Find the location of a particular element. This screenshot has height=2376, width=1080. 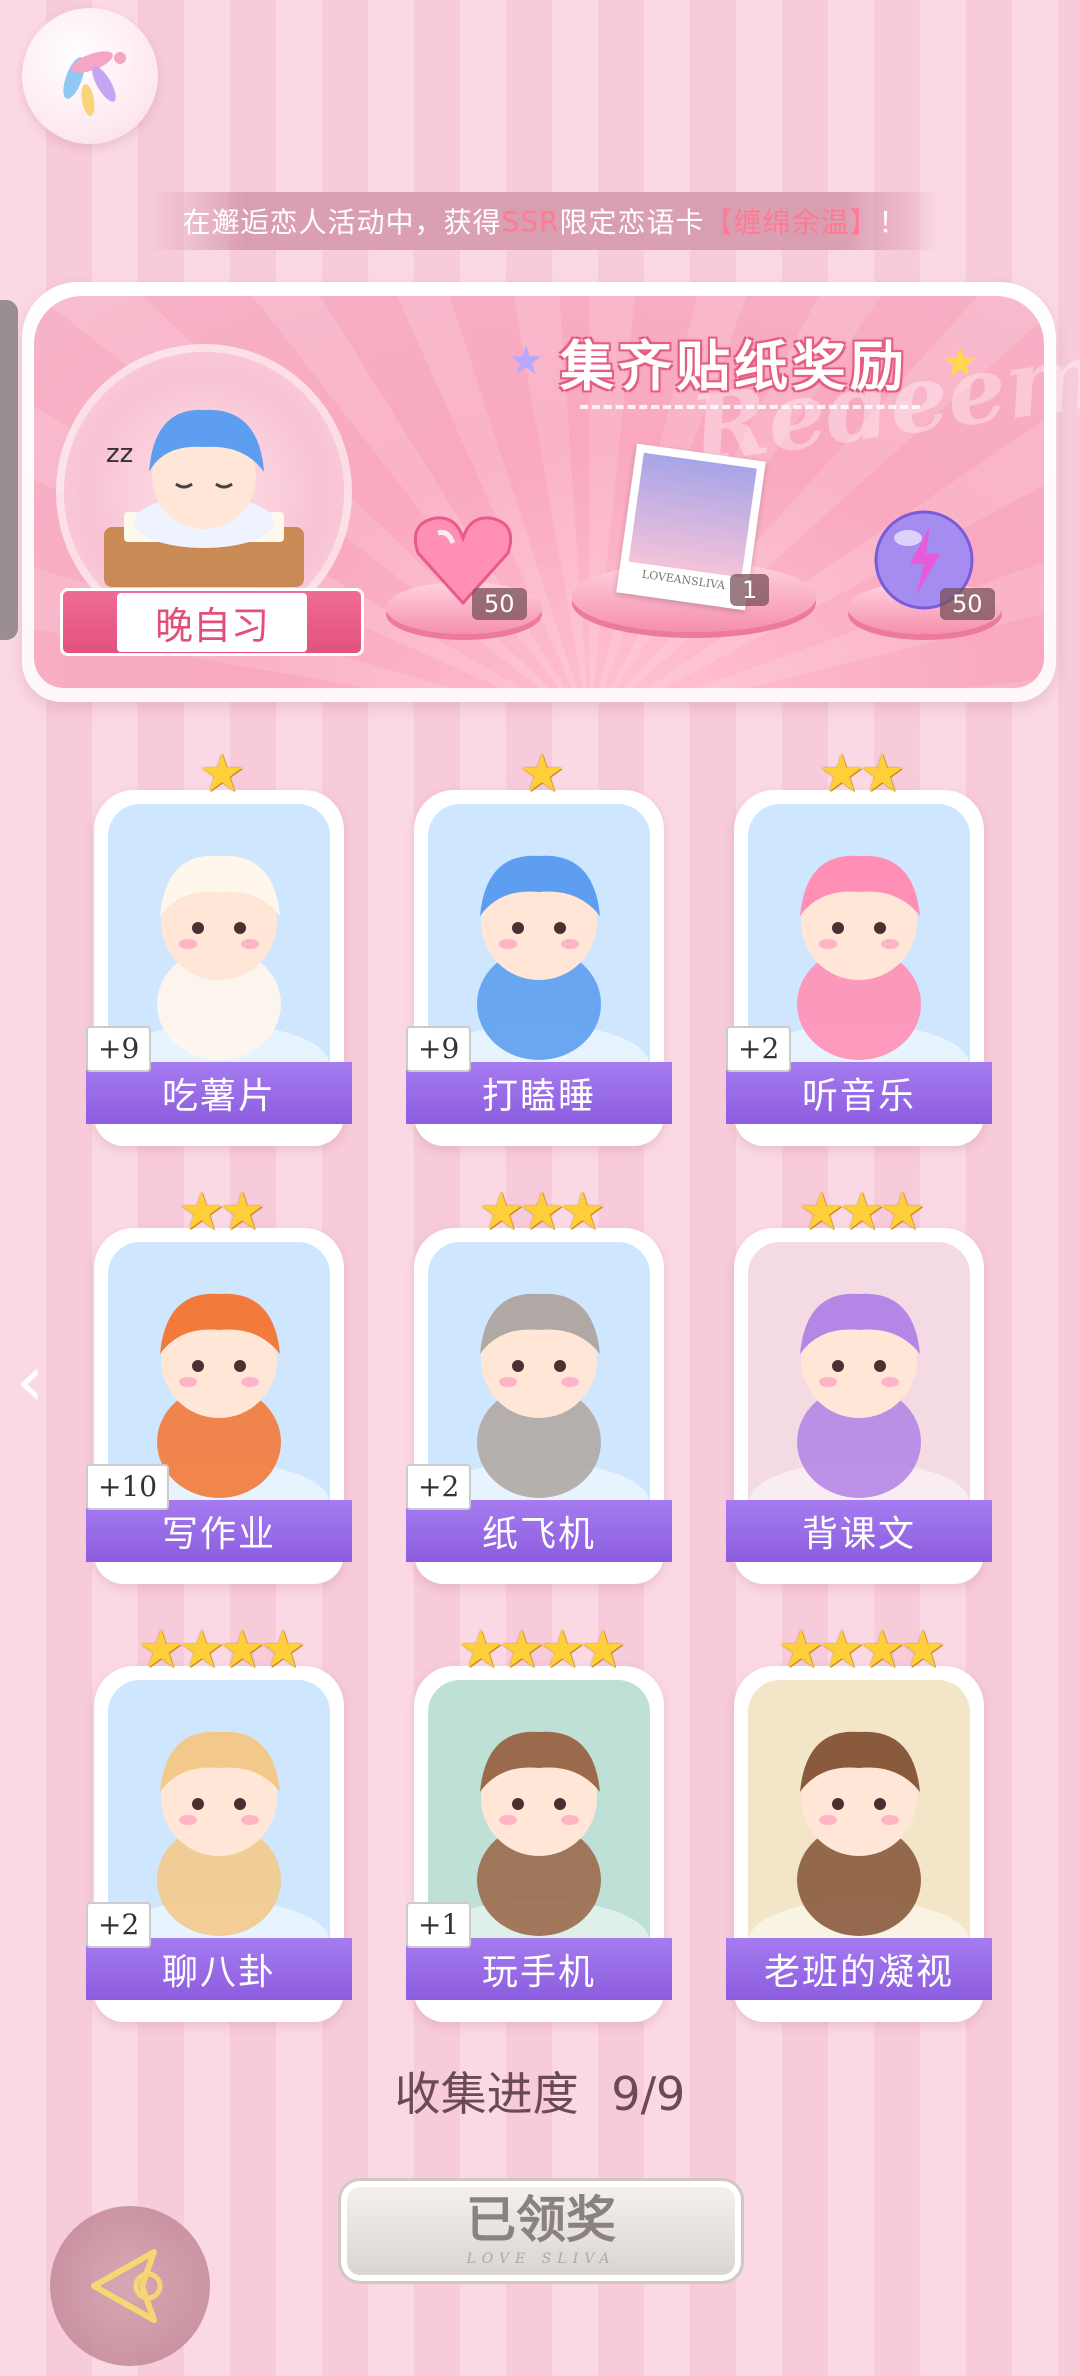

sticker-card: ★★★ 纸飞机 +2 is located at coordinates (539, 1383).